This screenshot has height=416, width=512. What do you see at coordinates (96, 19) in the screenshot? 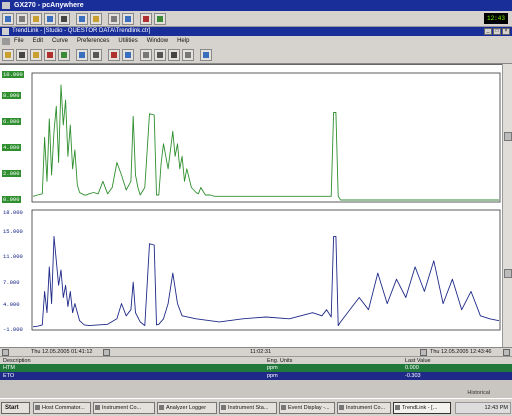
I see `remote-clipboard-button` at bounding box center [96, 19].